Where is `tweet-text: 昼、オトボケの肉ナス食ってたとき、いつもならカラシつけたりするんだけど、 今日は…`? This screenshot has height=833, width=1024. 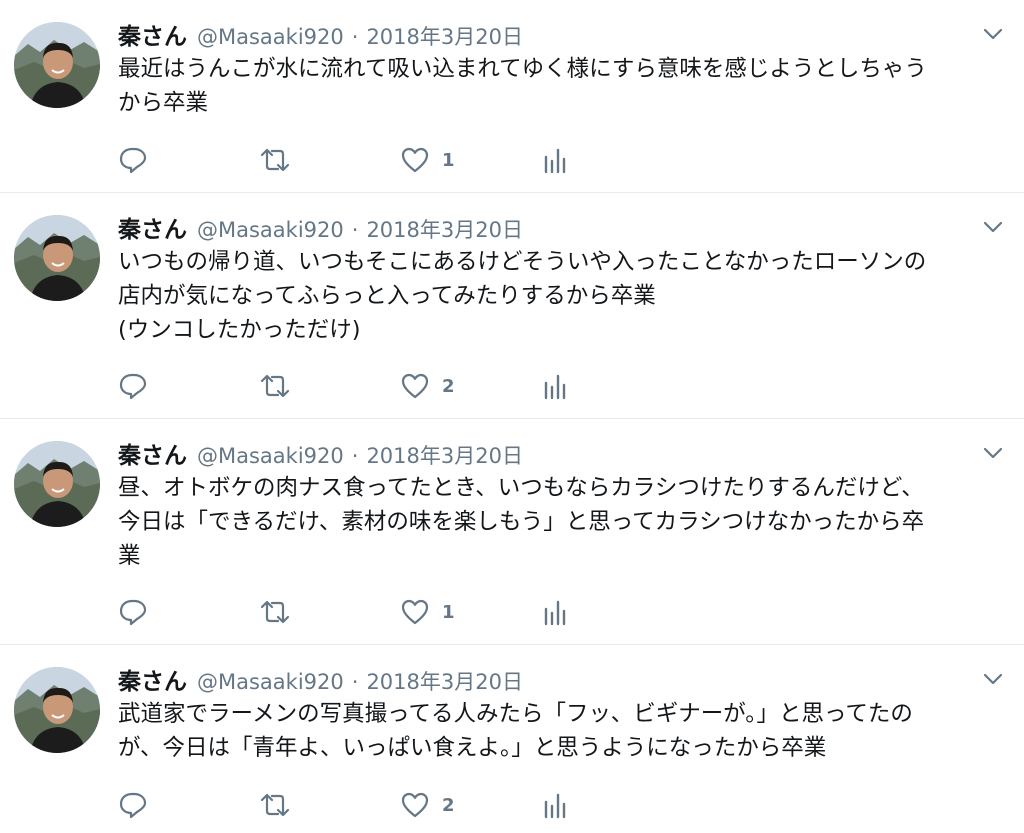
tweet-text: 昼、オトボケの肉ナス食ってたとき、いつもならカラシつけたりするんだけど、 今日は… is located at coordinates (521, 522).